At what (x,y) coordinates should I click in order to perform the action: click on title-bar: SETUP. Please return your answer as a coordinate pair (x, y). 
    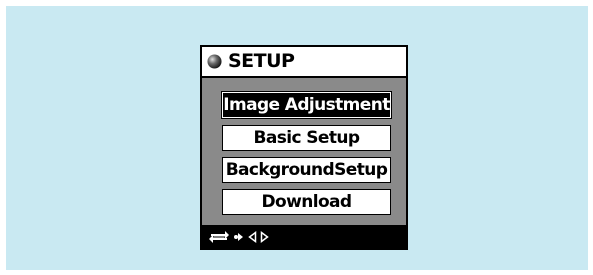
    Looking at the image, I should click on (304, 62).